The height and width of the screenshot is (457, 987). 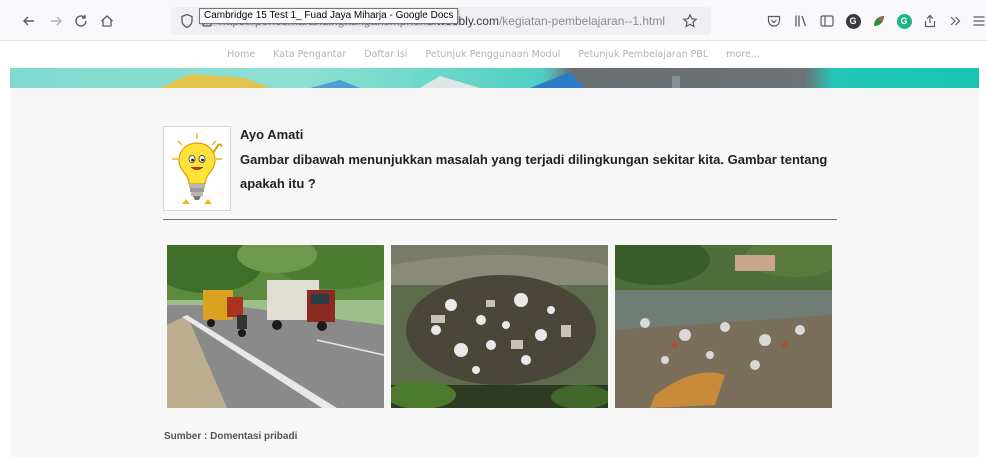 I want to click on nav-petunjuk-pembelajaran-pbl: Petunjuk Pembelajaran PBL, so click(x=643, y=55).